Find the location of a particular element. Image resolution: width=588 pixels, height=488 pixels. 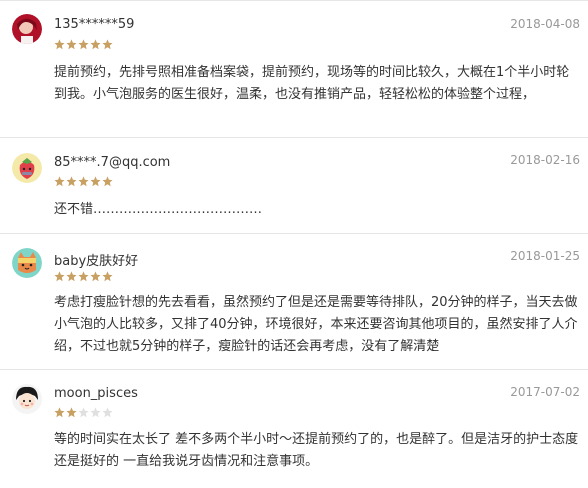

review-username: moon_pisces is located at coordinates (96, 393).